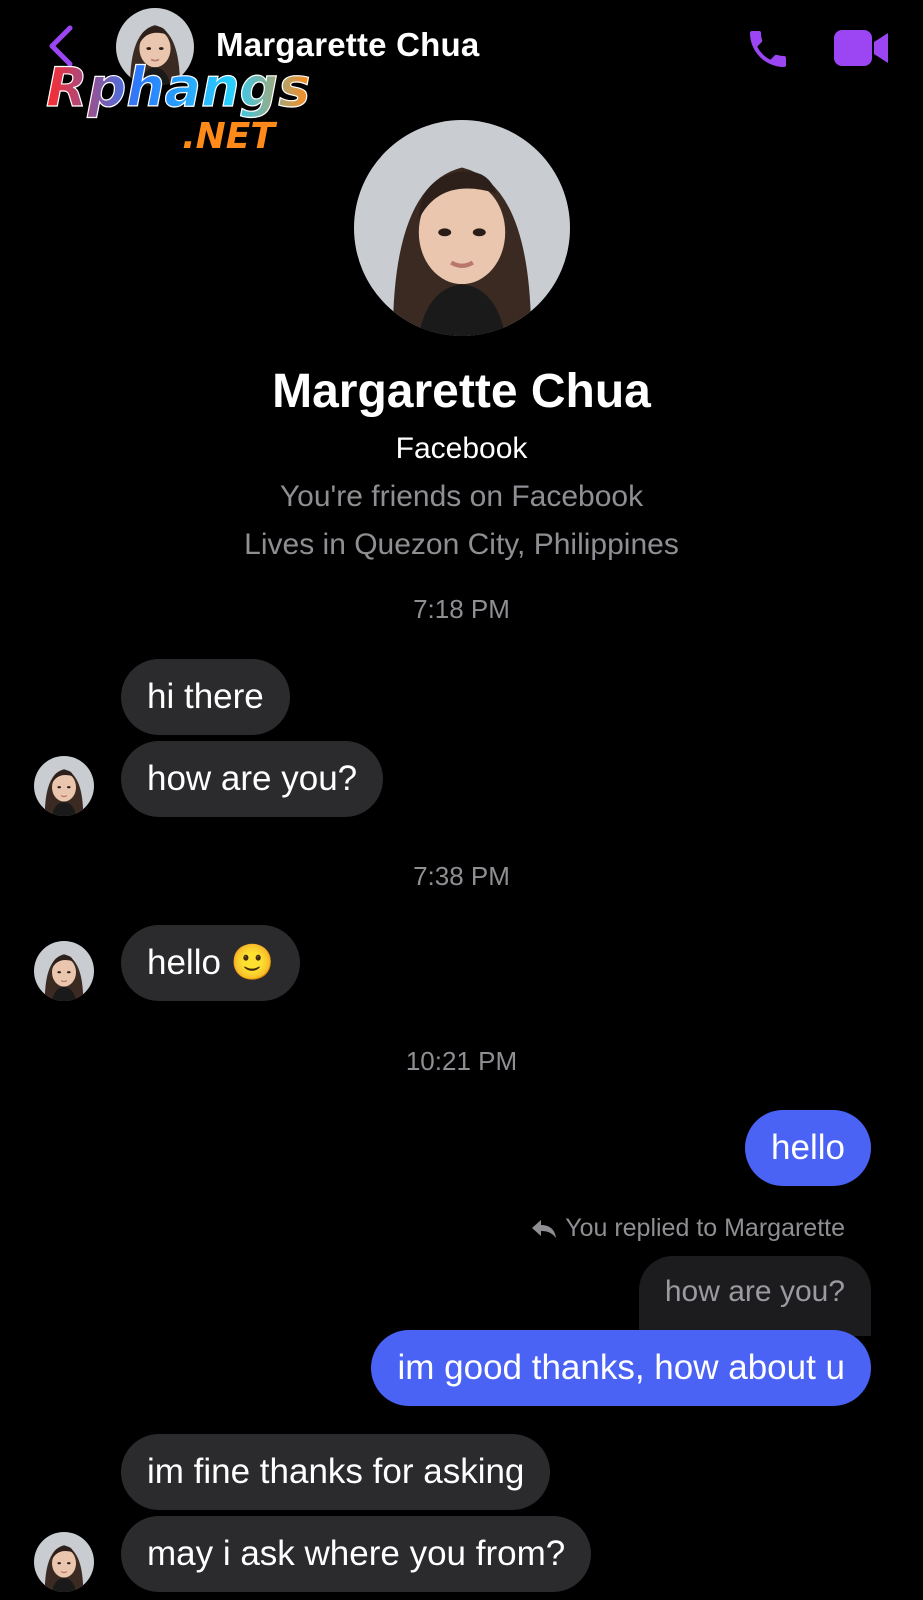 Image resolution: width=923 pixels, height=1600 pixels. Describe the element at coordinates (205, 697) in the screenshot. I see `incoming-message: hi there` at that location.